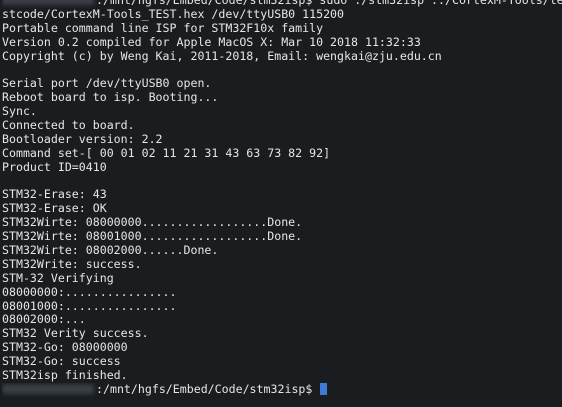 This screenshot has height=407, width=562. I want to click on terminal-line: STM32 Verity success., so click(282, 334).